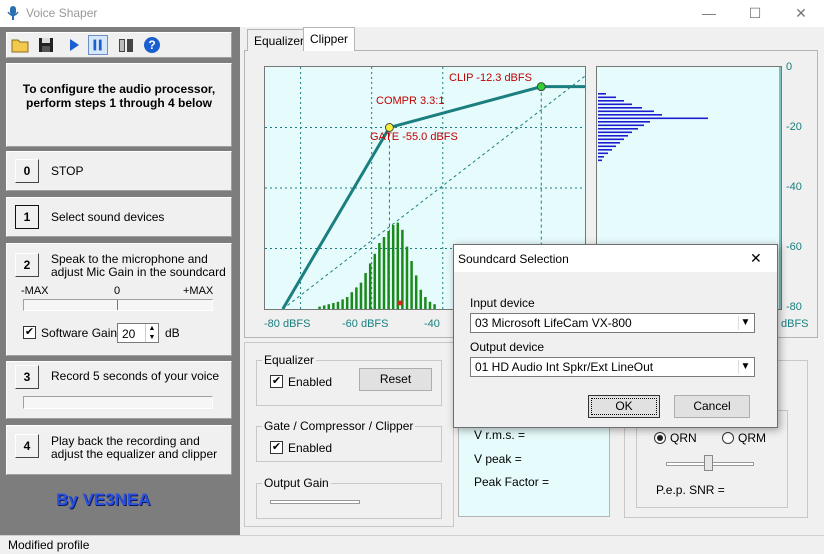 This screenshot has height=554, width=824. I want to click on output-device-value: 01 HD Audio Int Spkr/Ext LineOut, so click(564, 367).